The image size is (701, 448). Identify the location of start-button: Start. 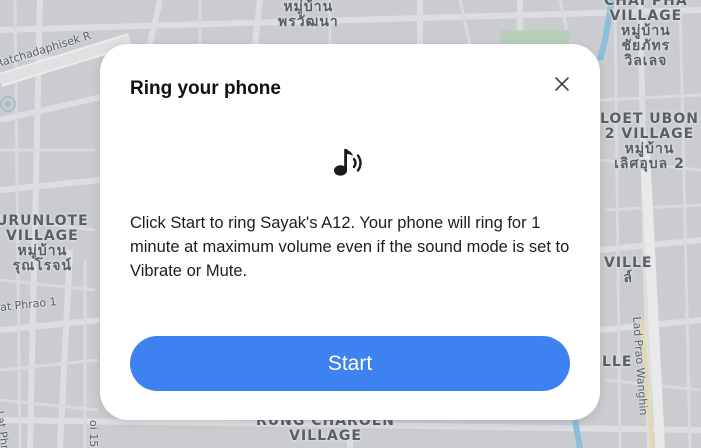
(350, 363).